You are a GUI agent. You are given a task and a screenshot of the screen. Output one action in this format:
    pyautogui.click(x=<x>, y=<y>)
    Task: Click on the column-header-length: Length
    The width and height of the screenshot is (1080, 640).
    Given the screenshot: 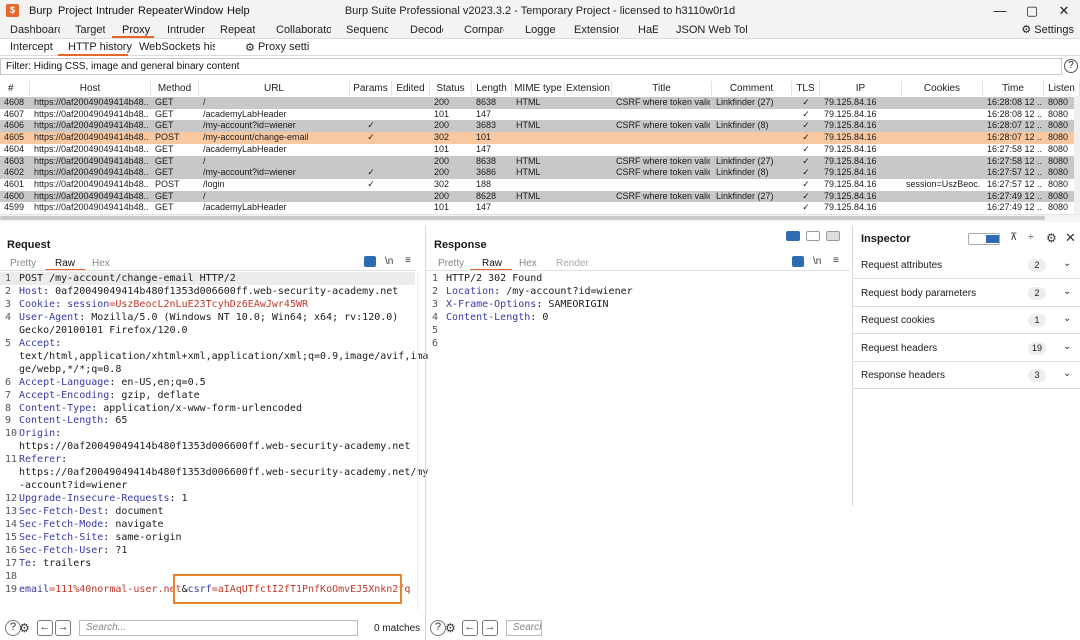 What is the action you would take?
    pyautogui.click(x=492, y=88)
    